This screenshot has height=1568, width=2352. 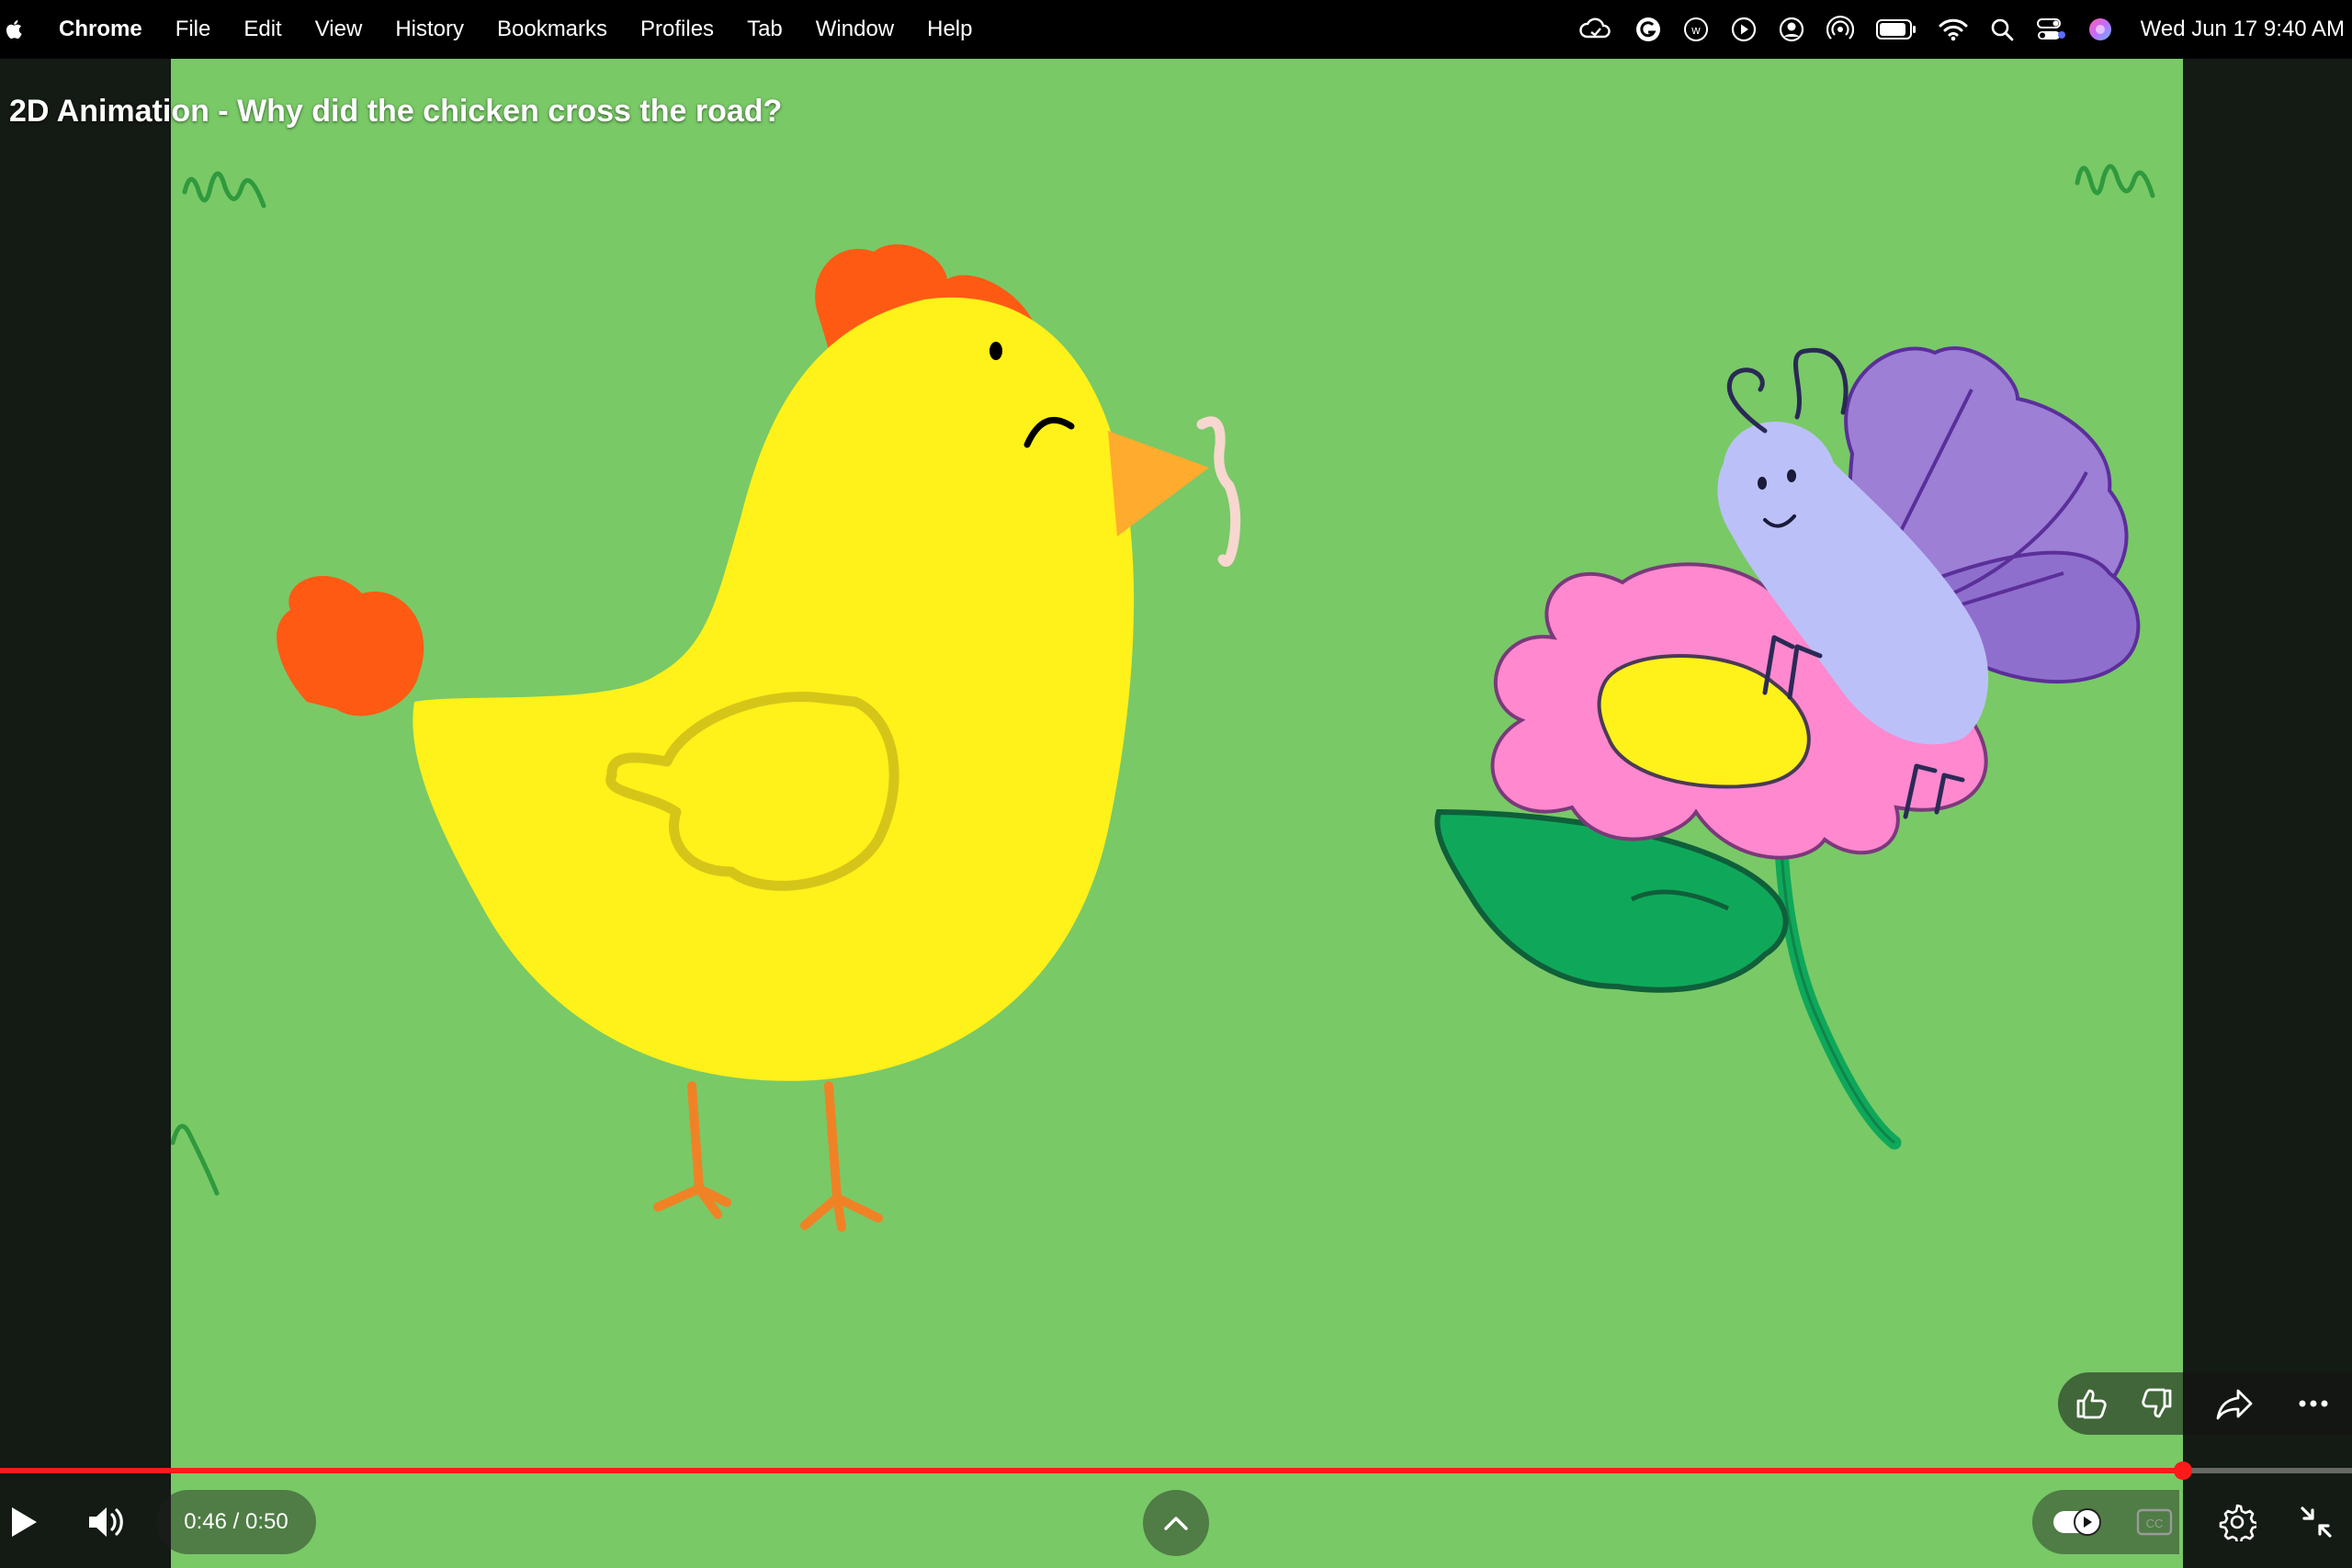 I want to click on battery-icon, so click(x=1896, y=29).